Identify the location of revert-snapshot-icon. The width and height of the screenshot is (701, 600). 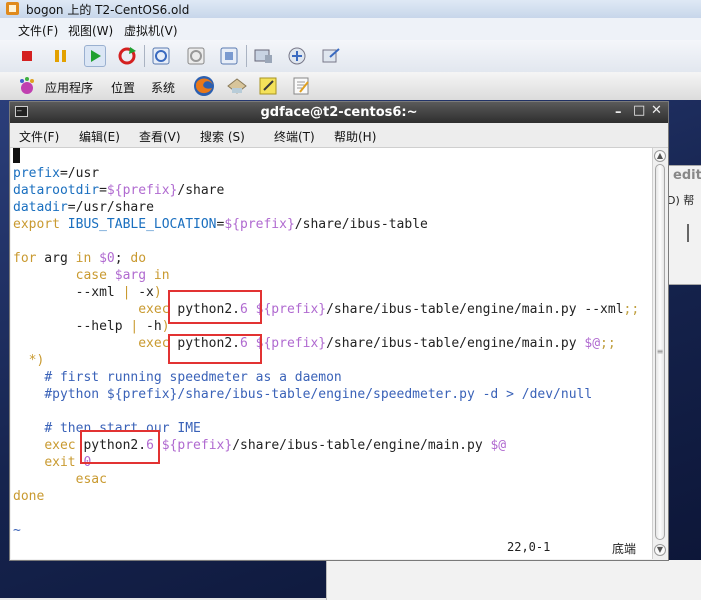
(196, 56).